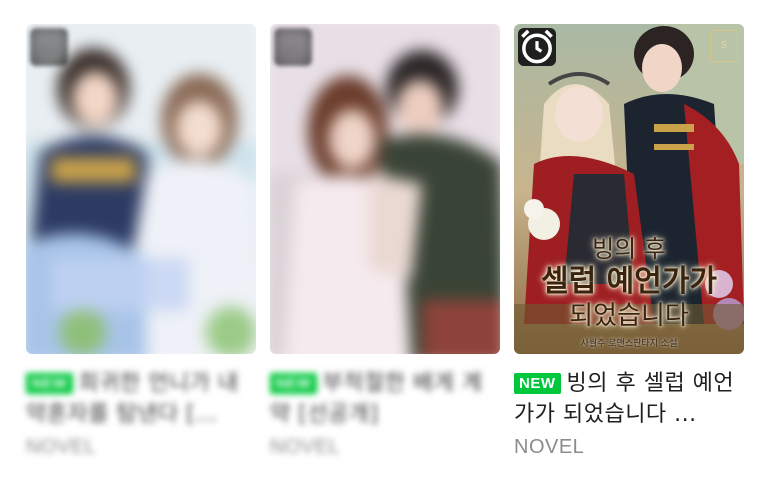 Image resolution: width=773 pixels, height=478 pixels. I want to click on novel-meta: NEW 빙의 후 셀럽 예언가가 되었습니다 ... NOVEL, so click(629, 413).